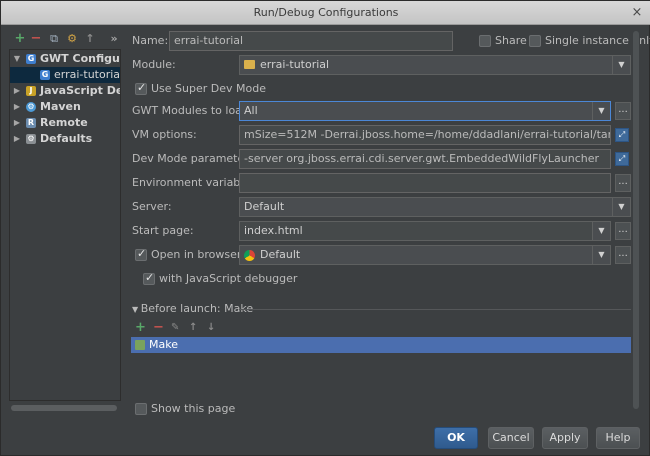 The image size is (650, 456). I want to click on start-page-select: index.html ▼, so click(425, 231).